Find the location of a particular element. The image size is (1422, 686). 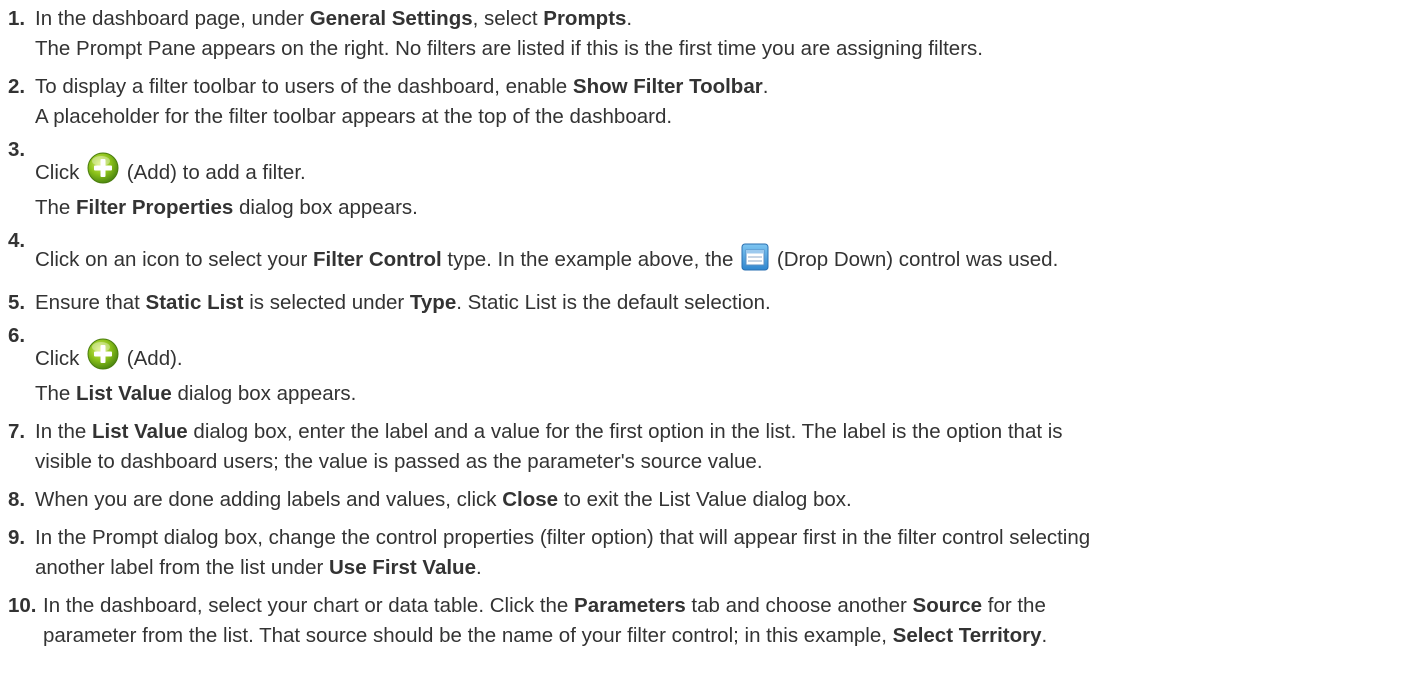

step-text: , select is located at coordinates (508, 18).